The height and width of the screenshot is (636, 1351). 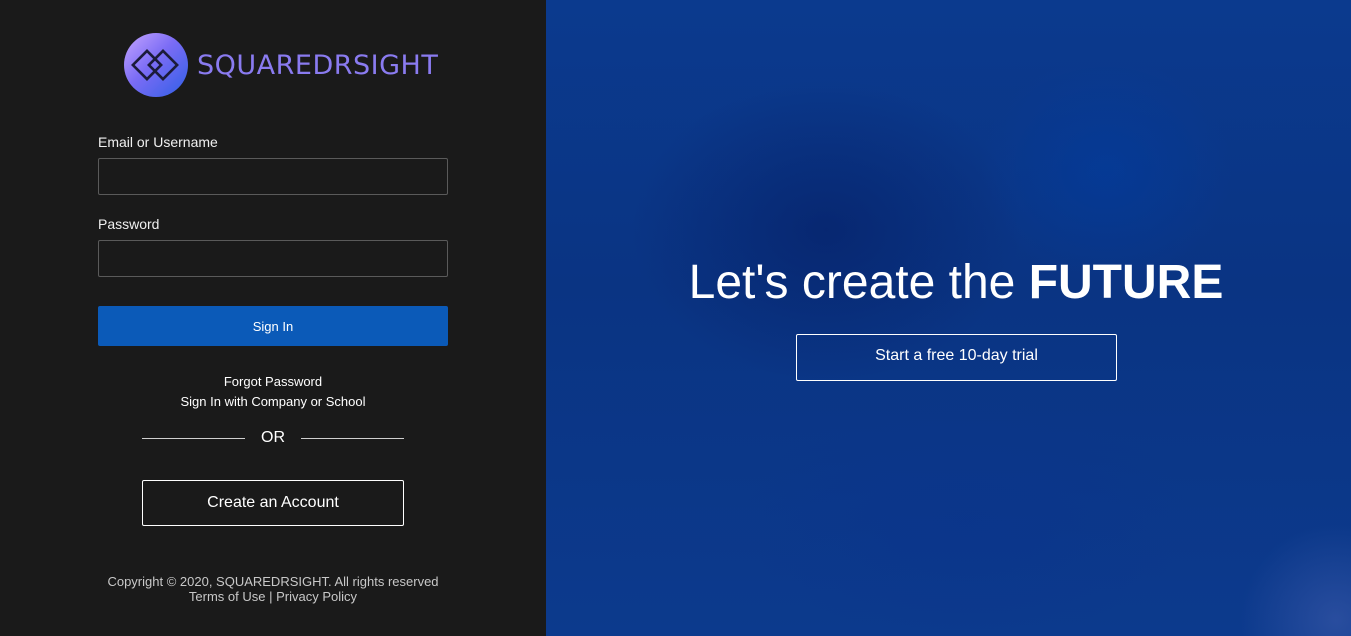 I want to click on footer-links: Terms of Use | Privacy Policy, so click(x=273, y=596).